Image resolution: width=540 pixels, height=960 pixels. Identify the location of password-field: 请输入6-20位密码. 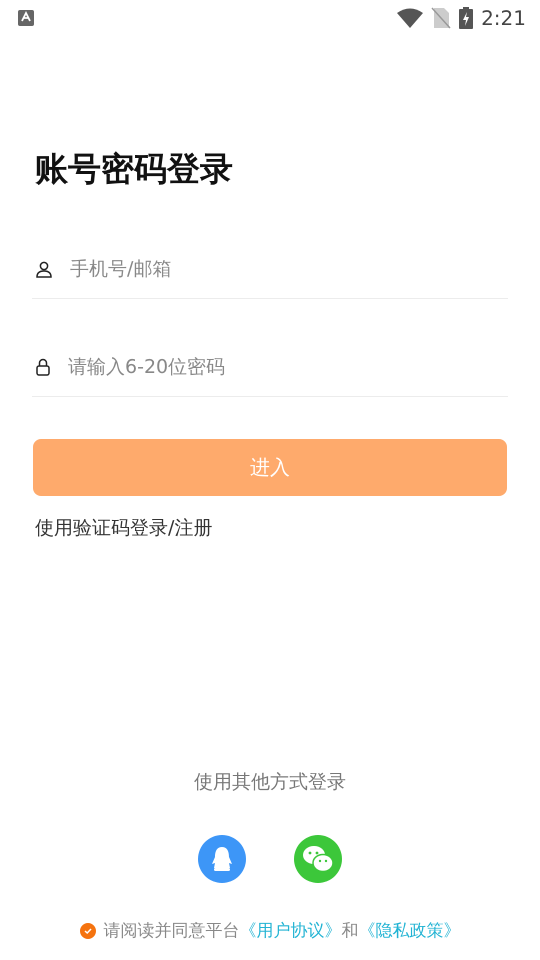
(287, 367).